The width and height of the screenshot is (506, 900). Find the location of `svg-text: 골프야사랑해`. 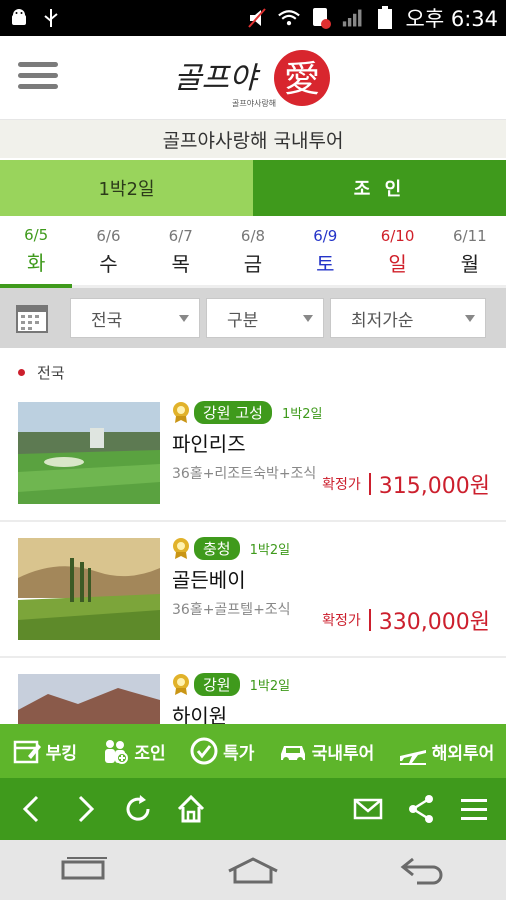

svg-text: 골프야사랑해 is located at coordinates (254, 103).